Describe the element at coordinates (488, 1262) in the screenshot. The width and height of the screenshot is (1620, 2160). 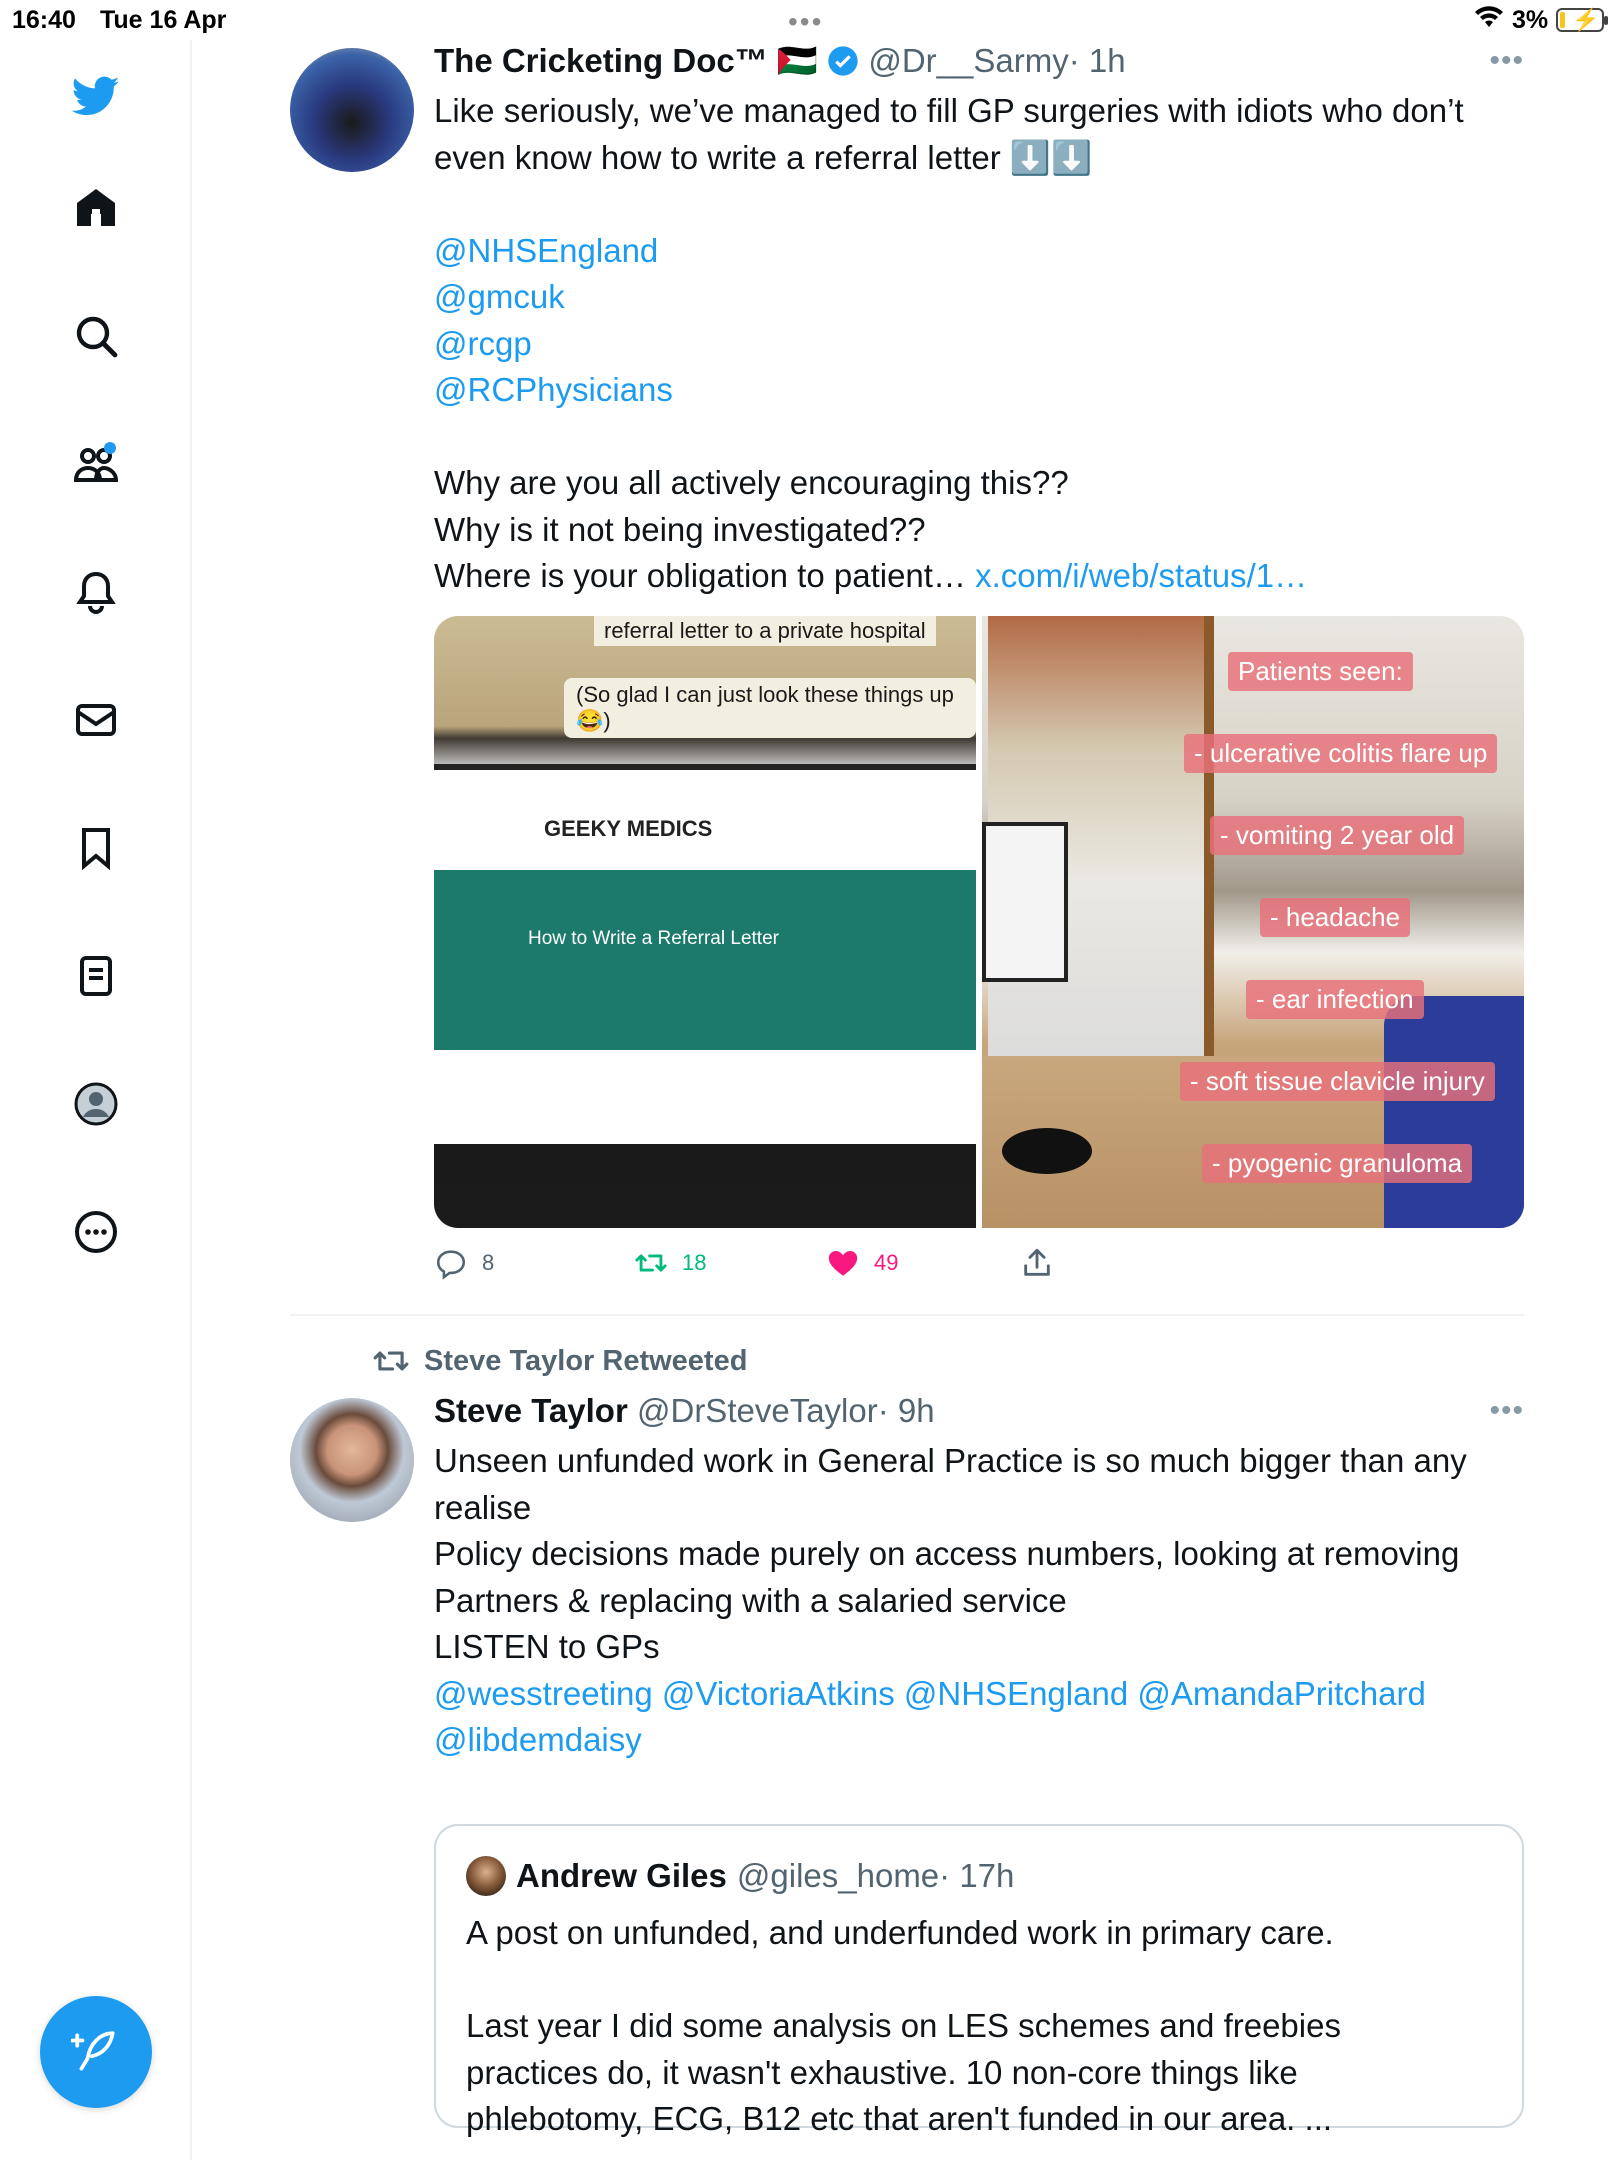
I see `reply-count: 8` at that location.